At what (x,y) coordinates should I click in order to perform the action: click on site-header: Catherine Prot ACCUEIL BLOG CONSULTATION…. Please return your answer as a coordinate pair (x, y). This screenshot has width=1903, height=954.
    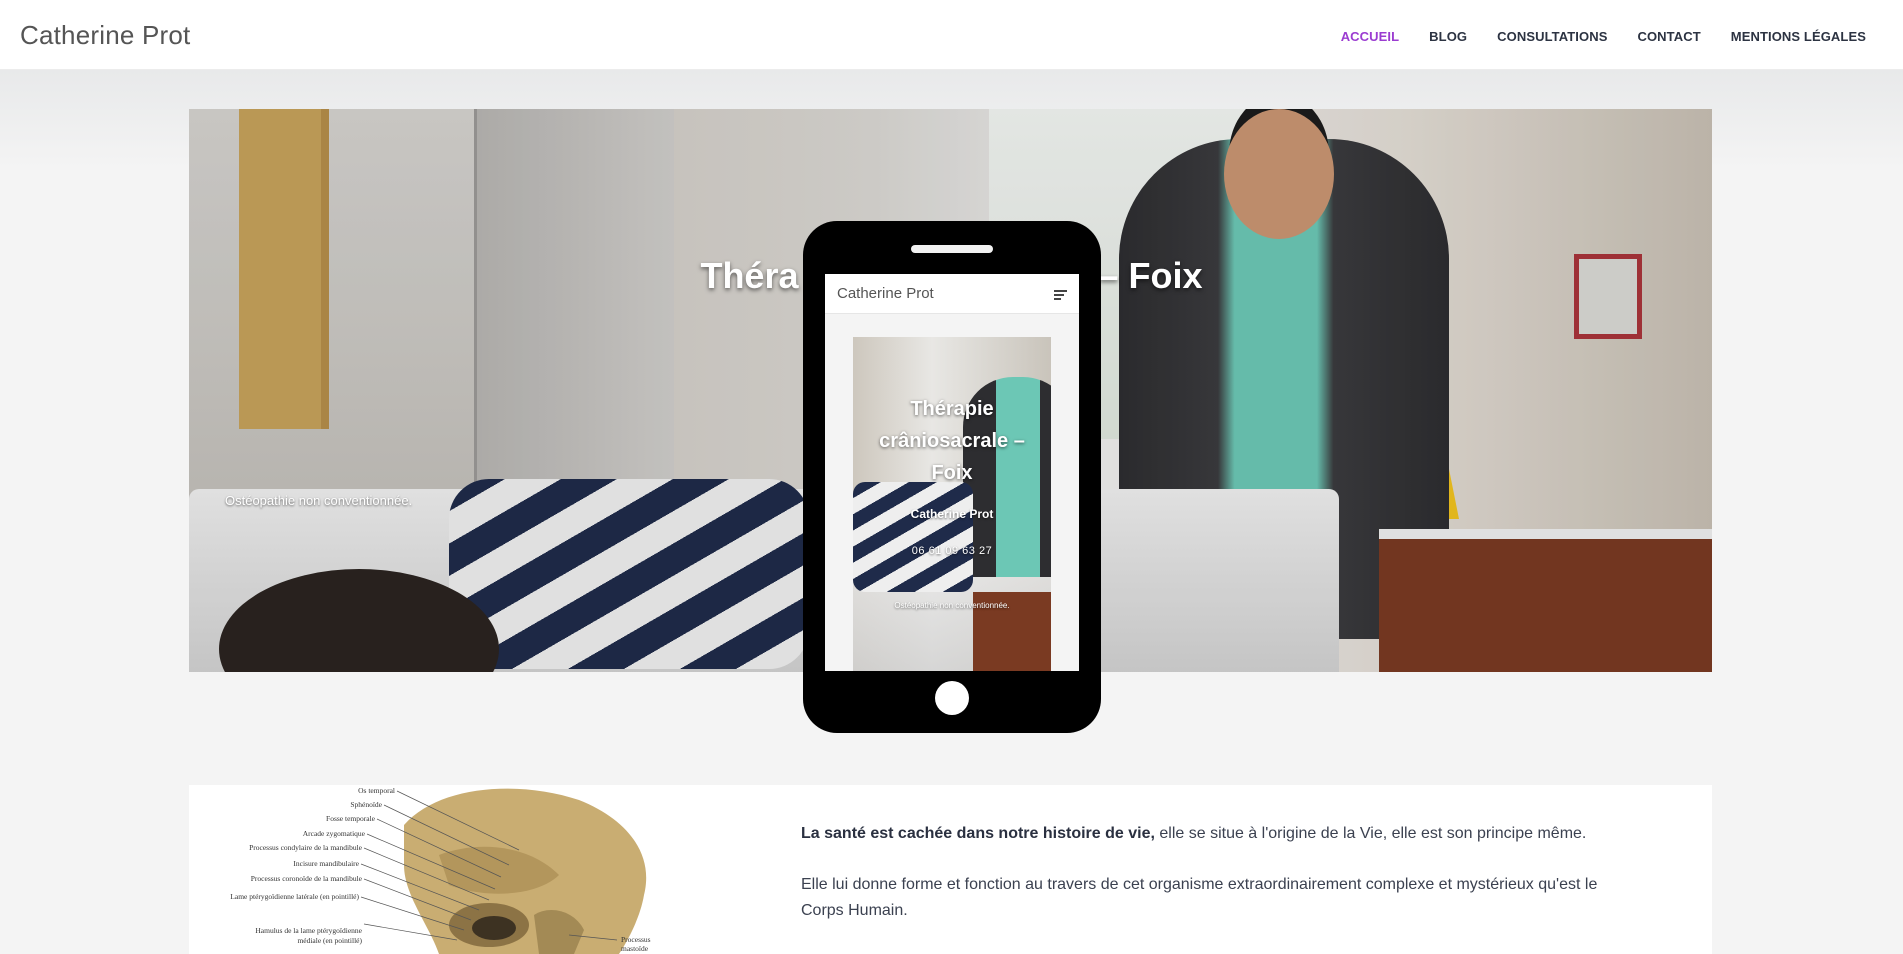
    Looking at the image, I should click on (951, 35).